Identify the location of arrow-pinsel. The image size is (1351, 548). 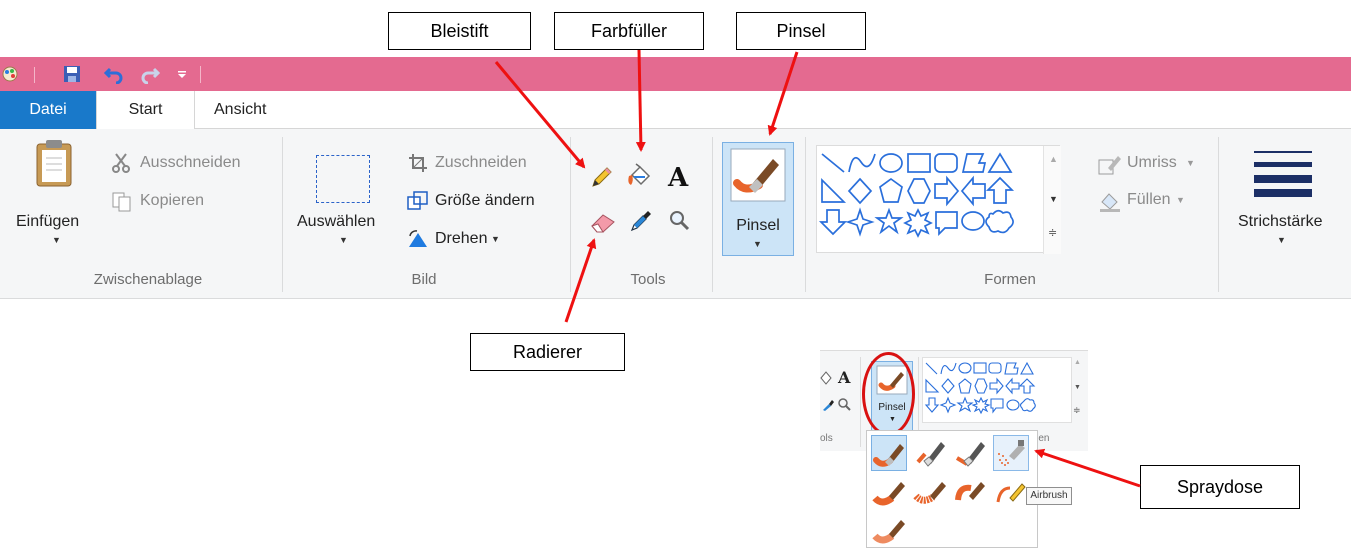
(783, 93).